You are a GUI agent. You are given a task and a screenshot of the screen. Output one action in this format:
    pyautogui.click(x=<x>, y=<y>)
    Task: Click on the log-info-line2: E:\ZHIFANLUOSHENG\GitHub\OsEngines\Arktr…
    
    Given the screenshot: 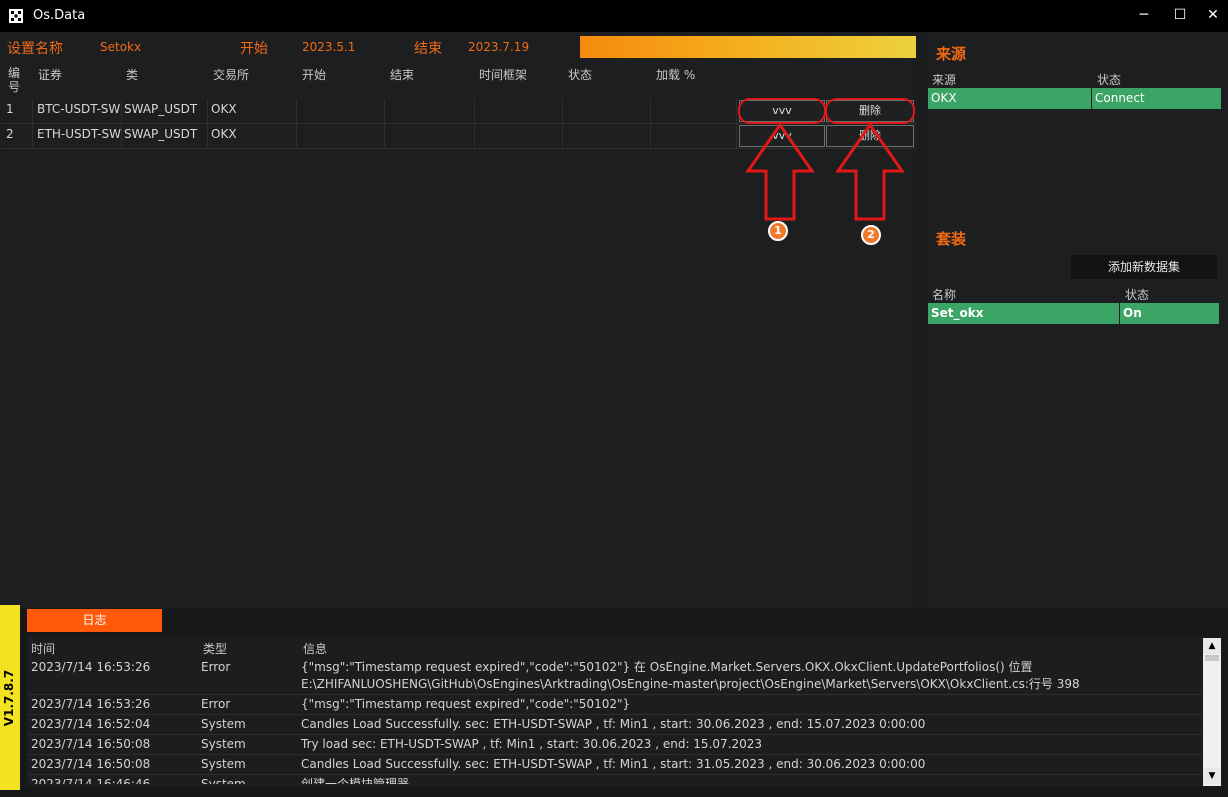 What is the action you would take?
    pyautogui.click(x=690, y=684)
    